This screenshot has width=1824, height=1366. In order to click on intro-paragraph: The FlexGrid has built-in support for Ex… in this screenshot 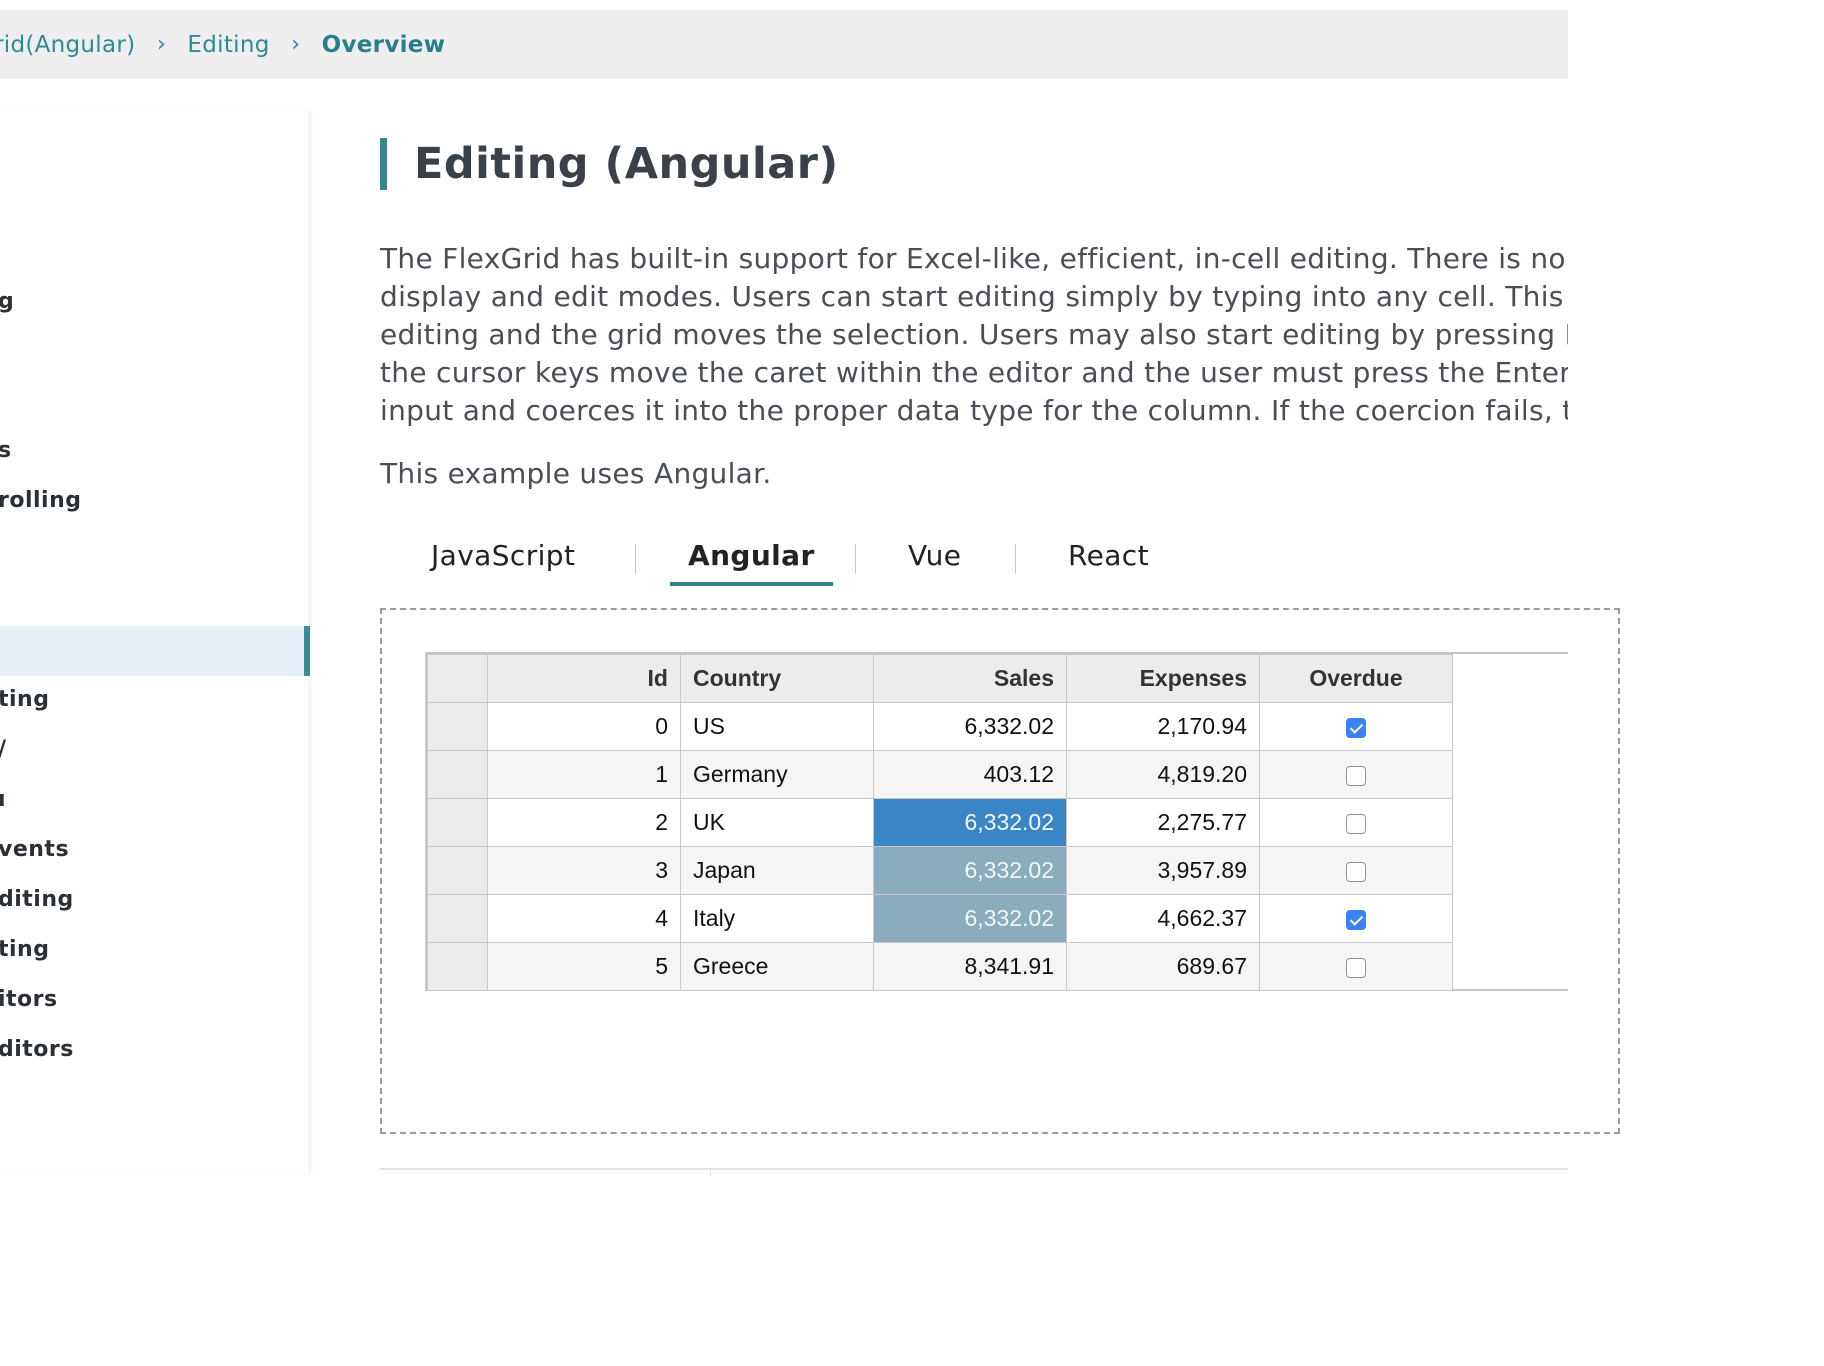, I will do `click(974, 335)`.